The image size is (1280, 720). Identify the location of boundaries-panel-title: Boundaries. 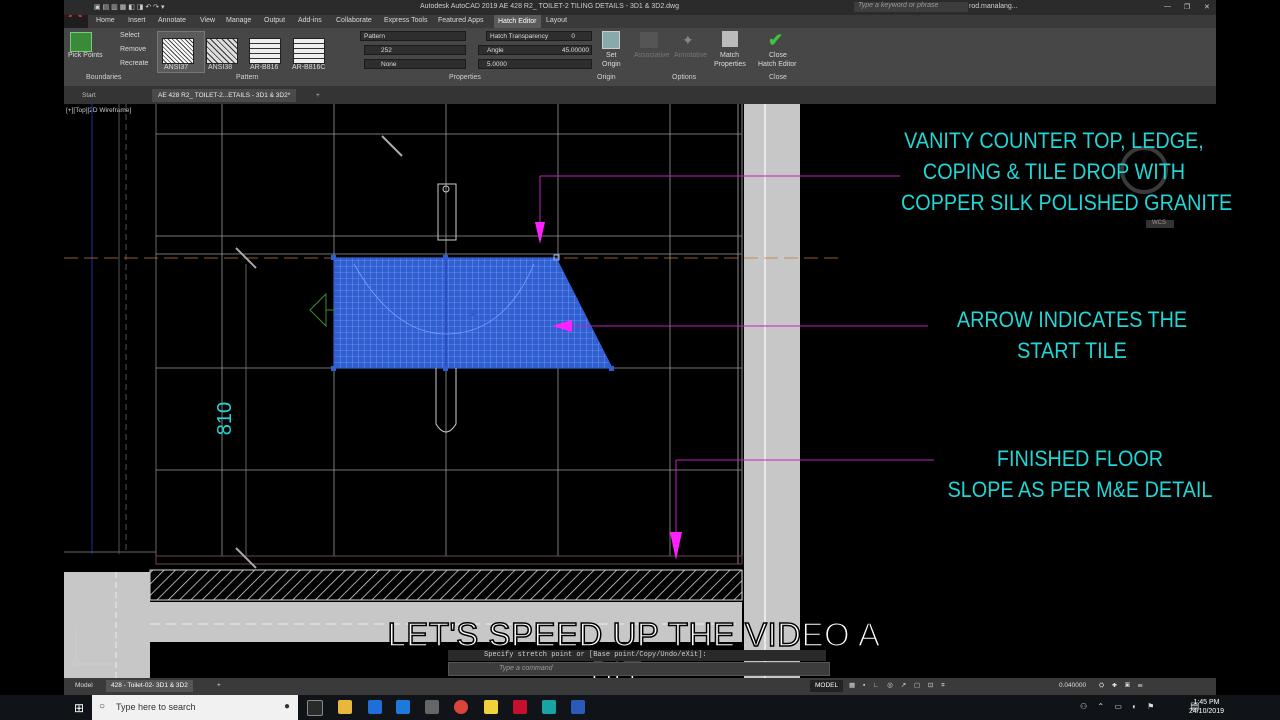
(103, 77).